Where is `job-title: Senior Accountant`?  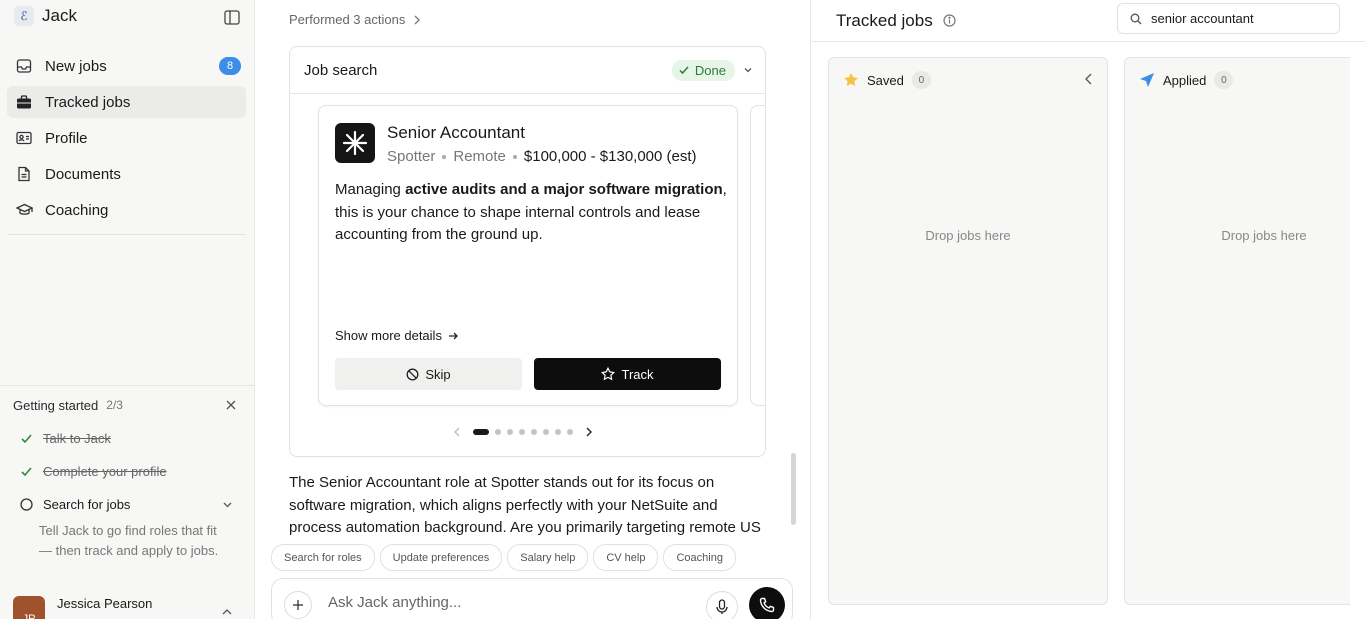 job-title: Senior Accountant is located at coordinates (456, 132).